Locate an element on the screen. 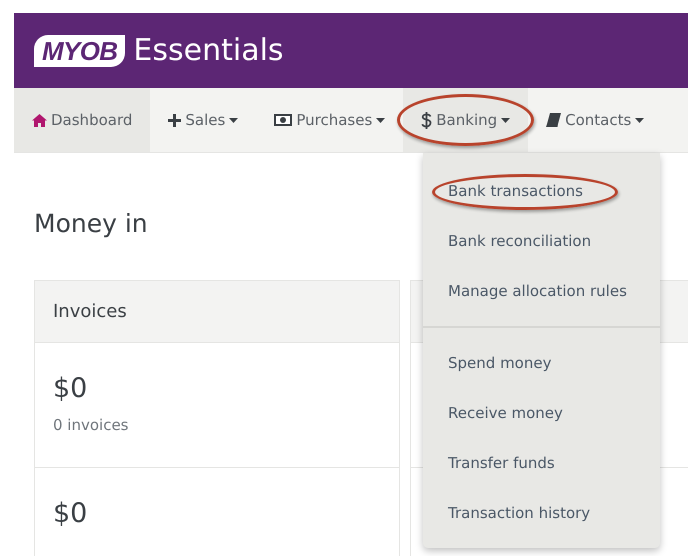  menu-item: Spend money is located at coordinates (500, 363).